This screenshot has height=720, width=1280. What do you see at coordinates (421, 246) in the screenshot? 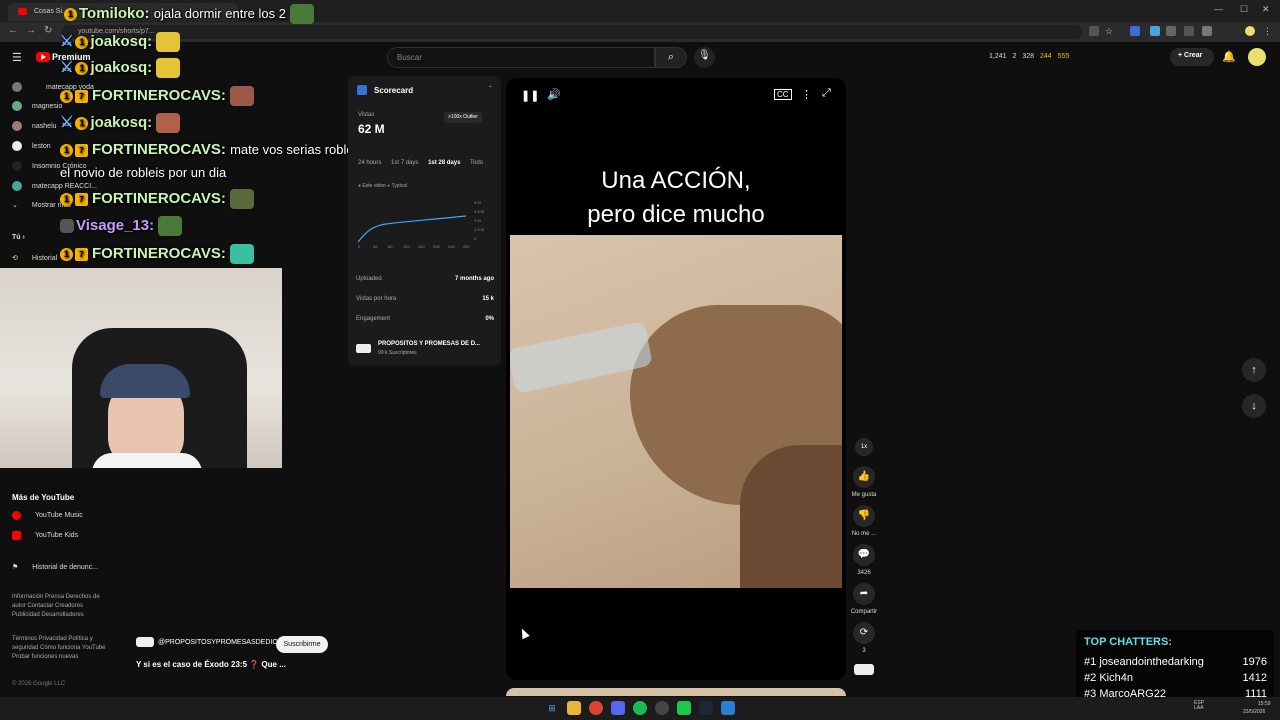
I see `x-tick-label: 160` at bounding box center [421, 246].